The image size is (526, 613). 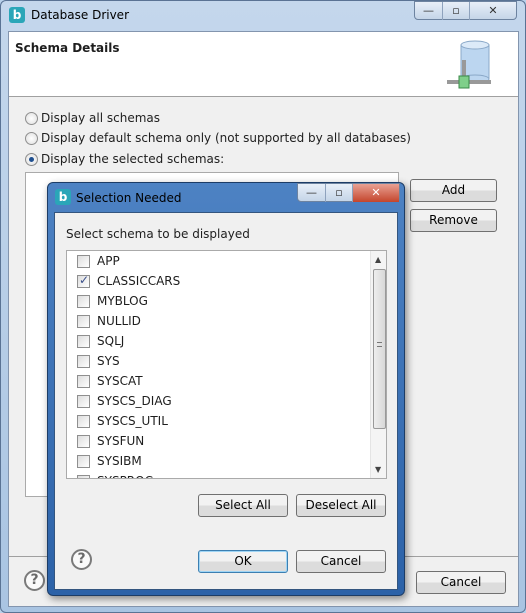 What do you see at coordinates (217, 281) in the screenshot?
I see `schema-list-item: CLASSICCARS` at bounding box center [217, 281].